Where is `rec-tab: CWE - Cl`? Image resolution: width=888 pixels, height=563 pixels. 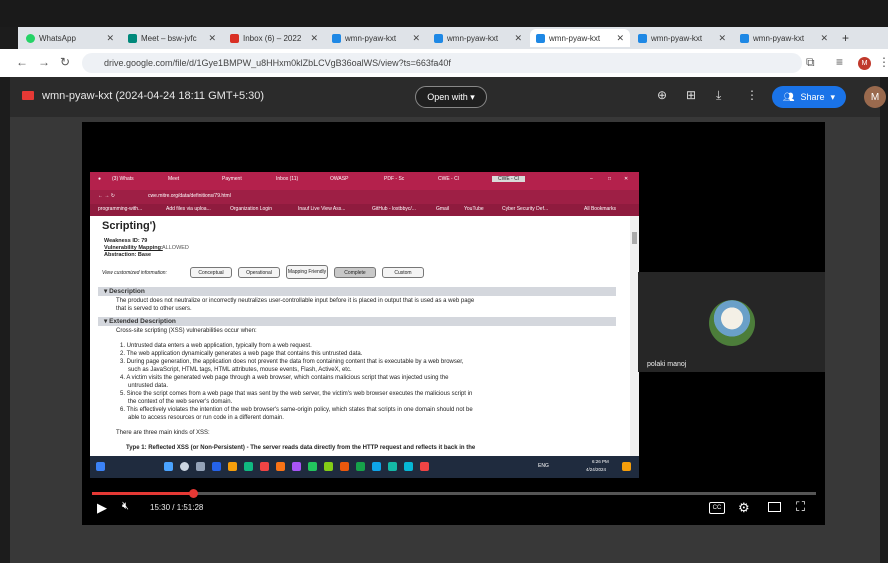
rec-tab: CWE - Cl is located at coordinates (448, 179).